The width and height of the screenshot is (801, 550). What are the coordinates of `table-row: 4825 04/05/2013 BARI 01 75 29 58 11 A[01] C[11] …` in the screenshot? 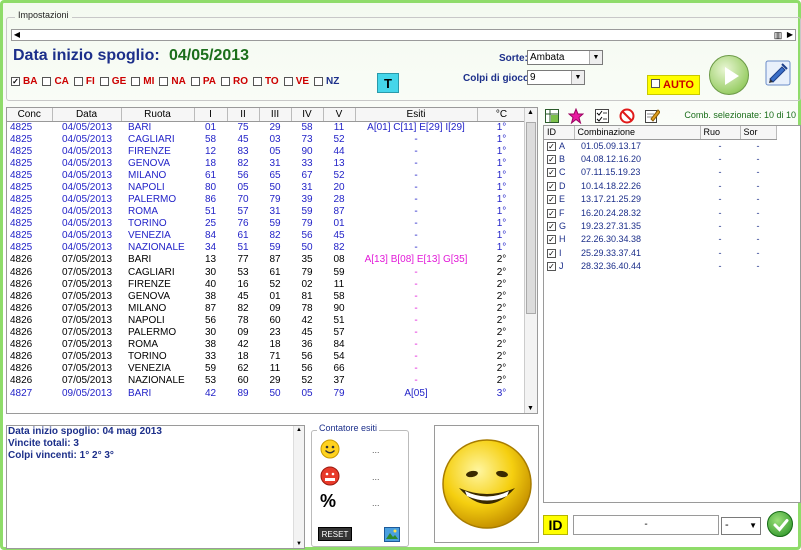 It's located at (266, 127).